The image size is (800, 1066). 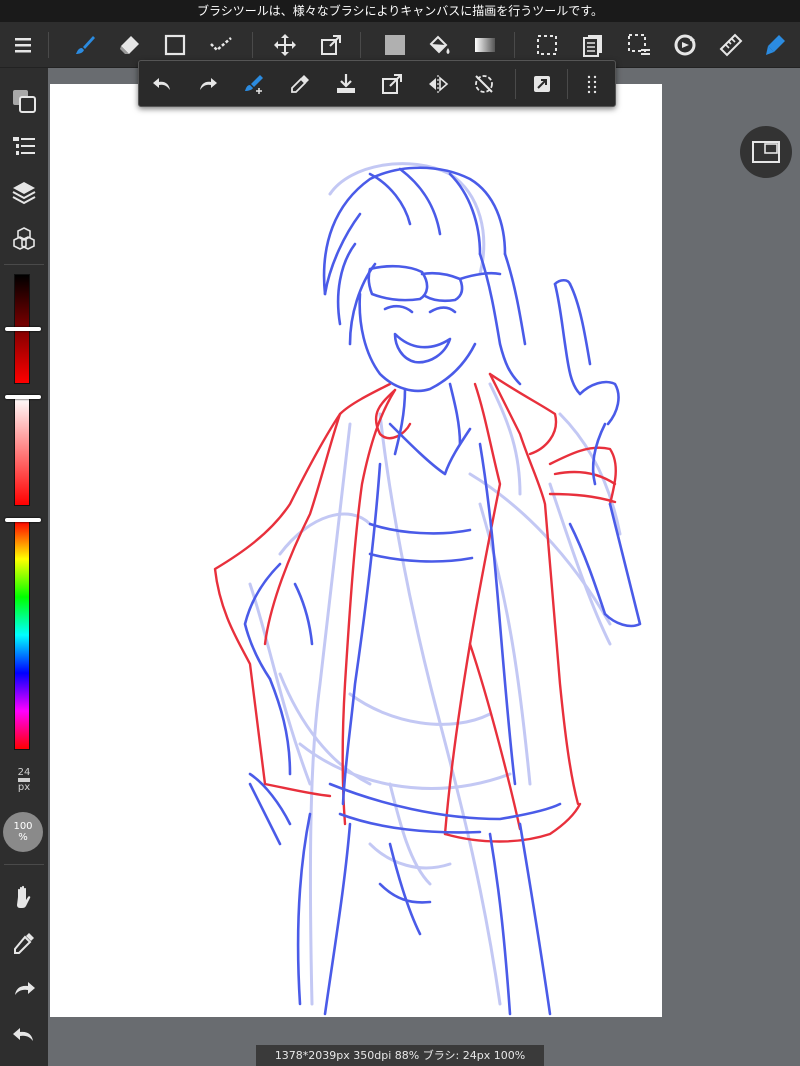 What do you see at coordinates (331, 45) in the screenshot?
I see `transform-icon` at bounding box center [331, 45].